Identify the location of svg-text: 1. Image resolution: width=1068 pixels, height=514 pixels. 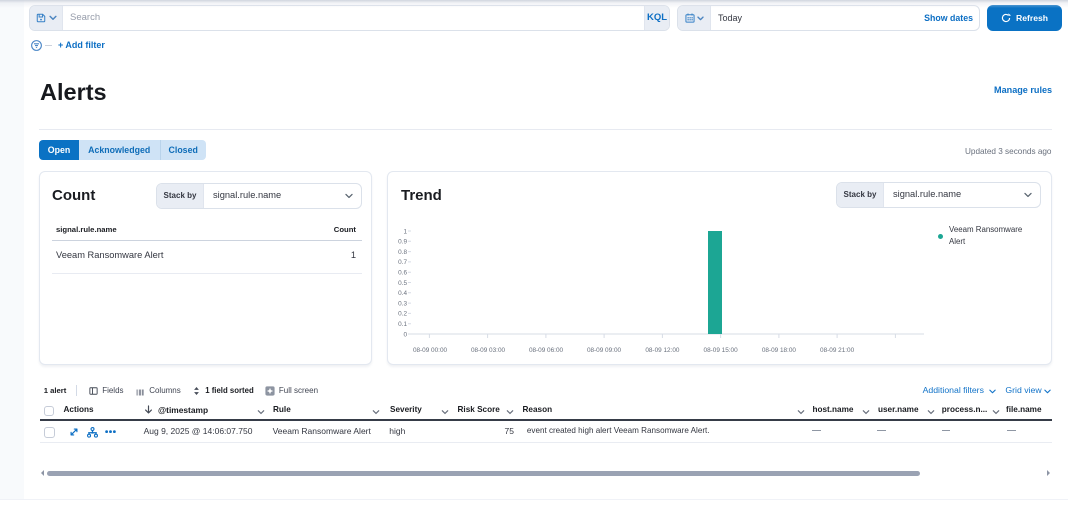
(405, 231).